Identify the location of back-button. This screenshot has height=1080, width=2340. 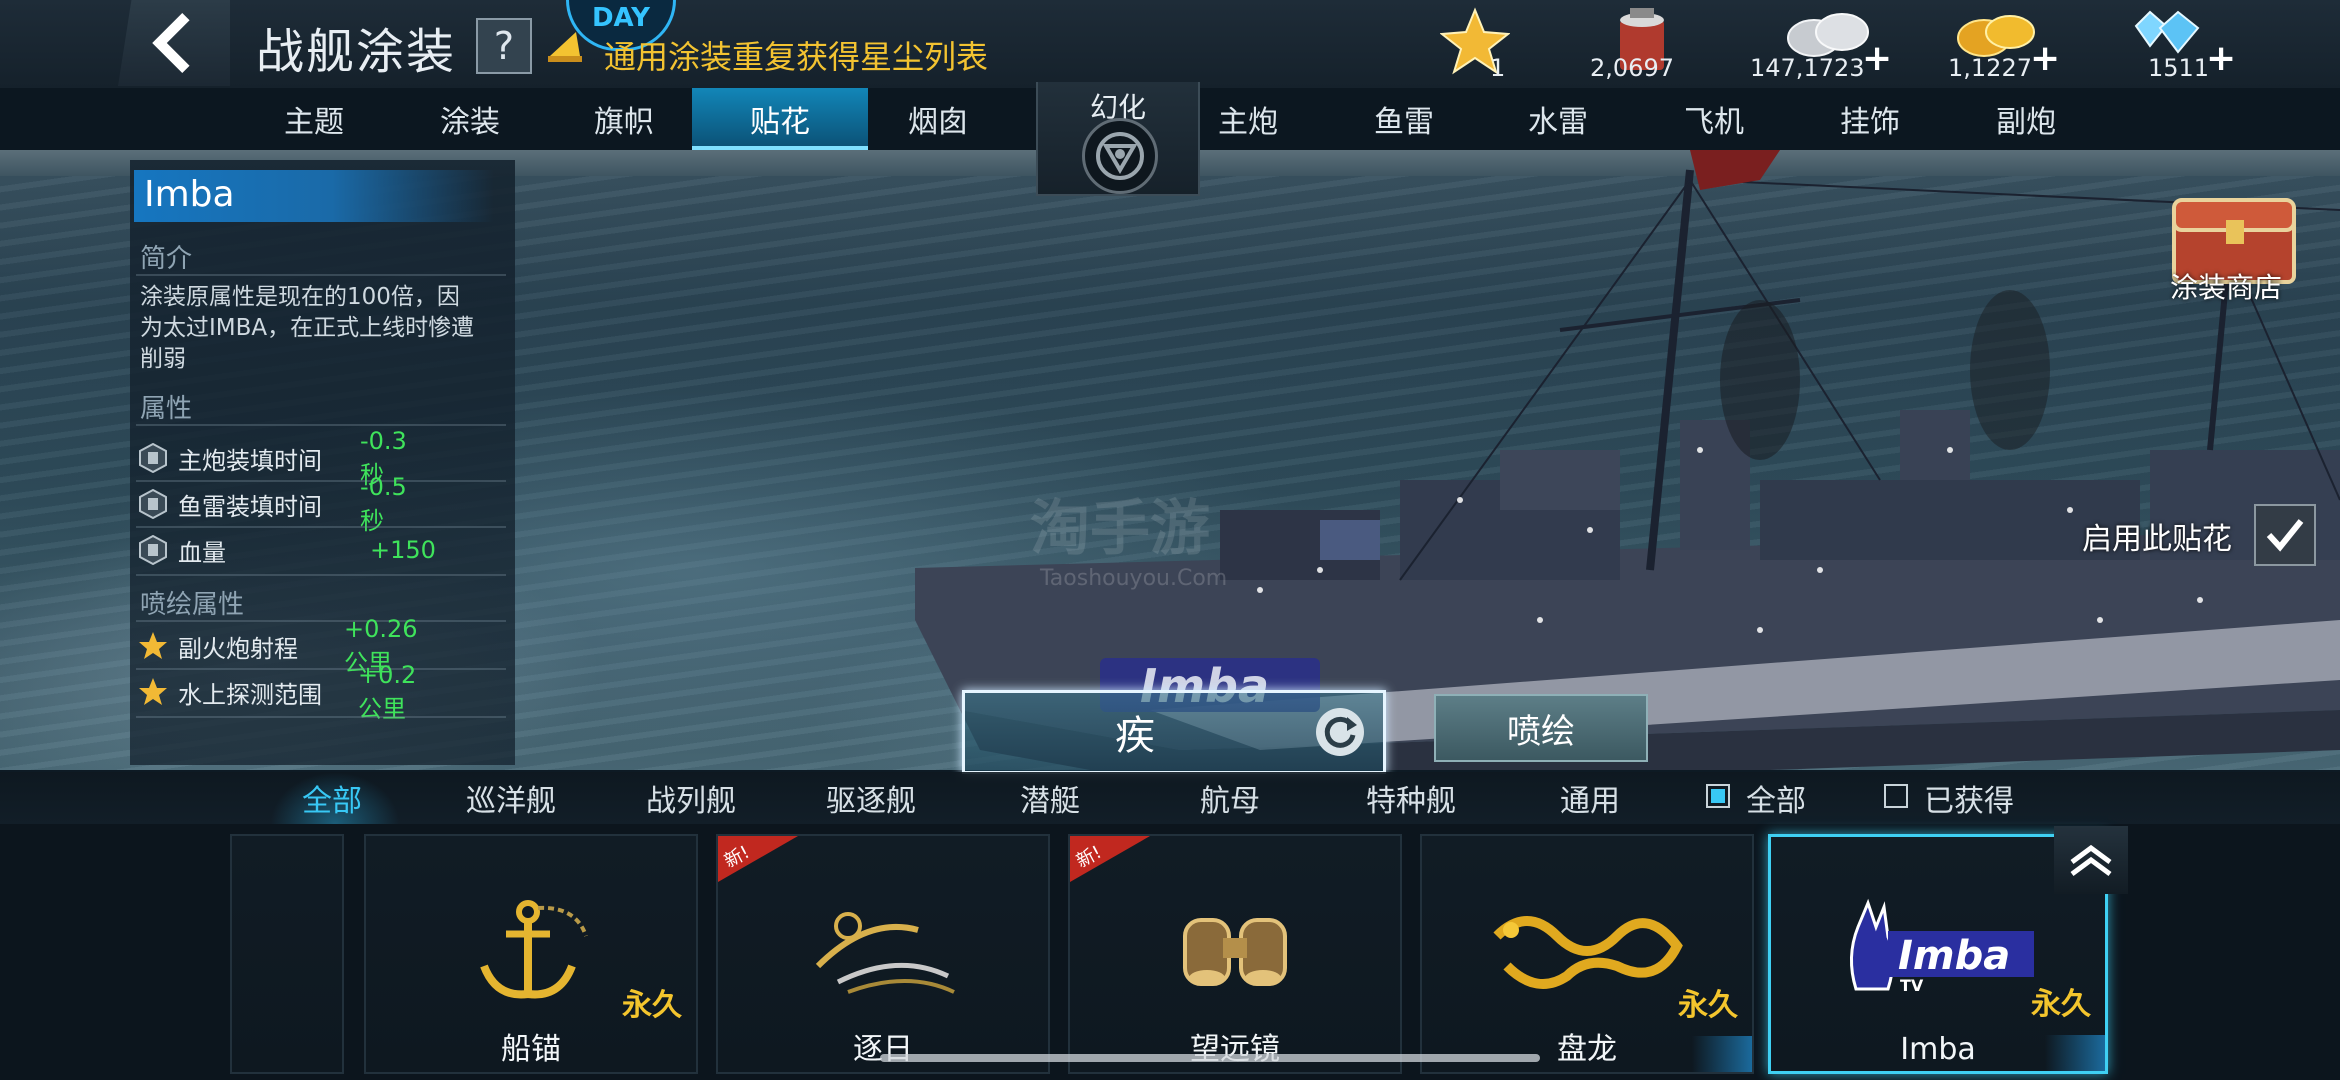
(174, 43).